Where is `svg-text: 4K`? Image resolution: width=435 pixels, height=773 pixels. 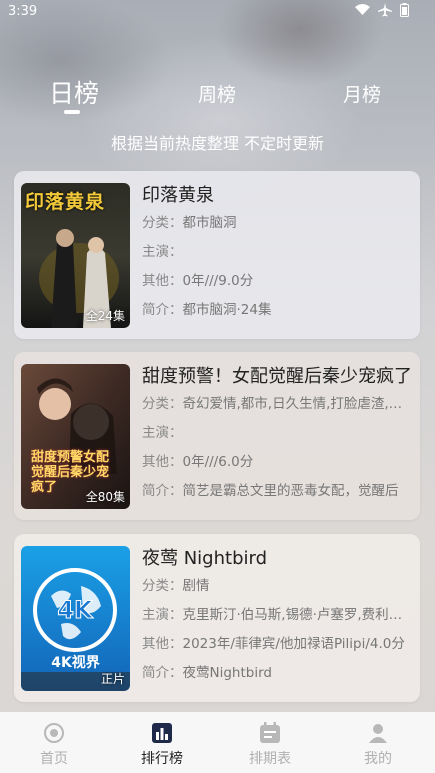
svg-text: 4K is located at coordinates (75, 610).